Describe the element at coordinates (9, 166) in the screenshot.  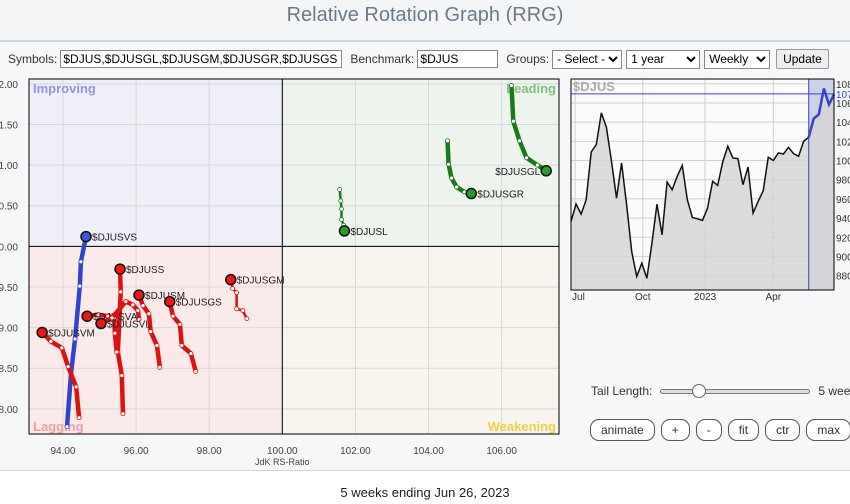
I see `y-tick-label: 101.00` at that location.